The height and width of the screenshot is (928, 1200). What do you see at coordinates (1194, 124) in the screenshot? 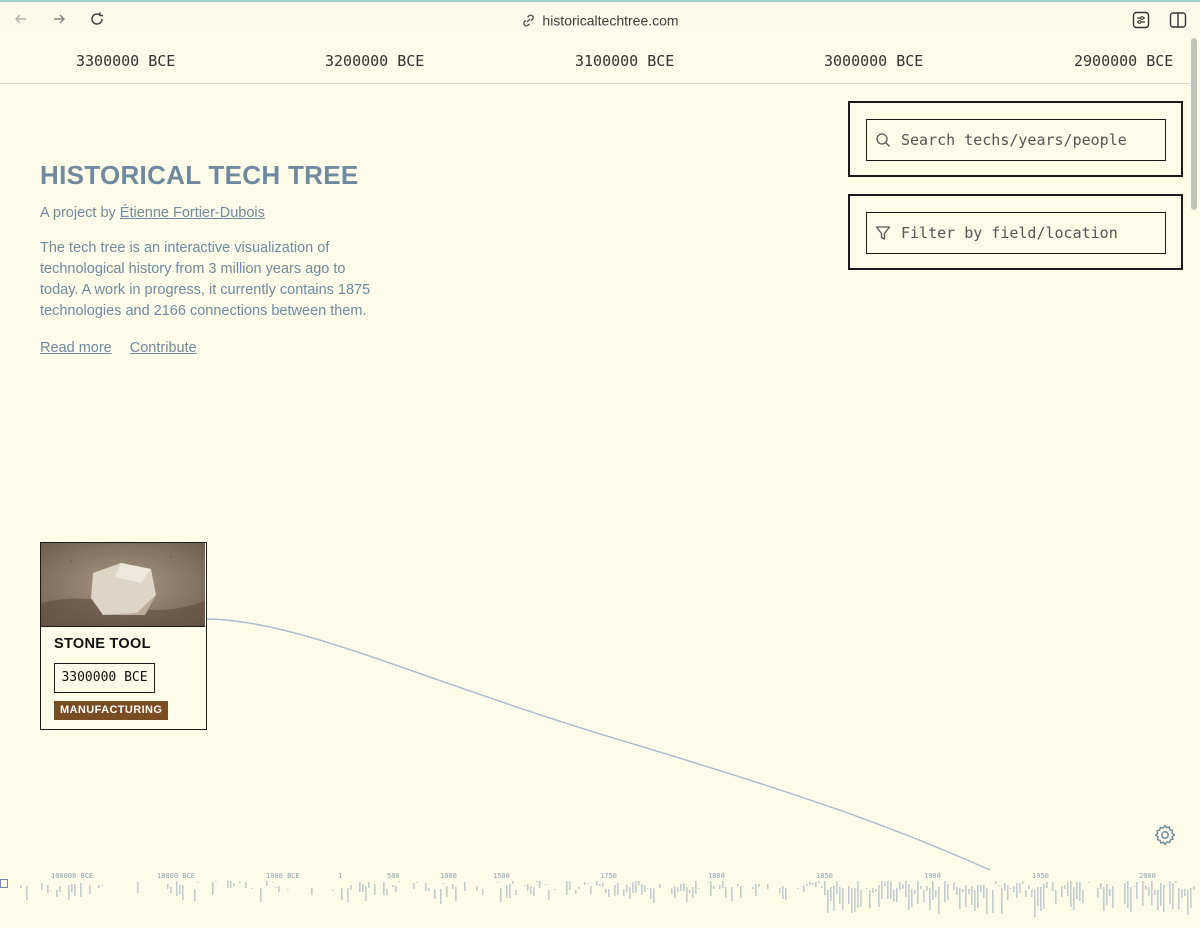
I see `vertical-scrollbar` at bounding box center [1194, 124].